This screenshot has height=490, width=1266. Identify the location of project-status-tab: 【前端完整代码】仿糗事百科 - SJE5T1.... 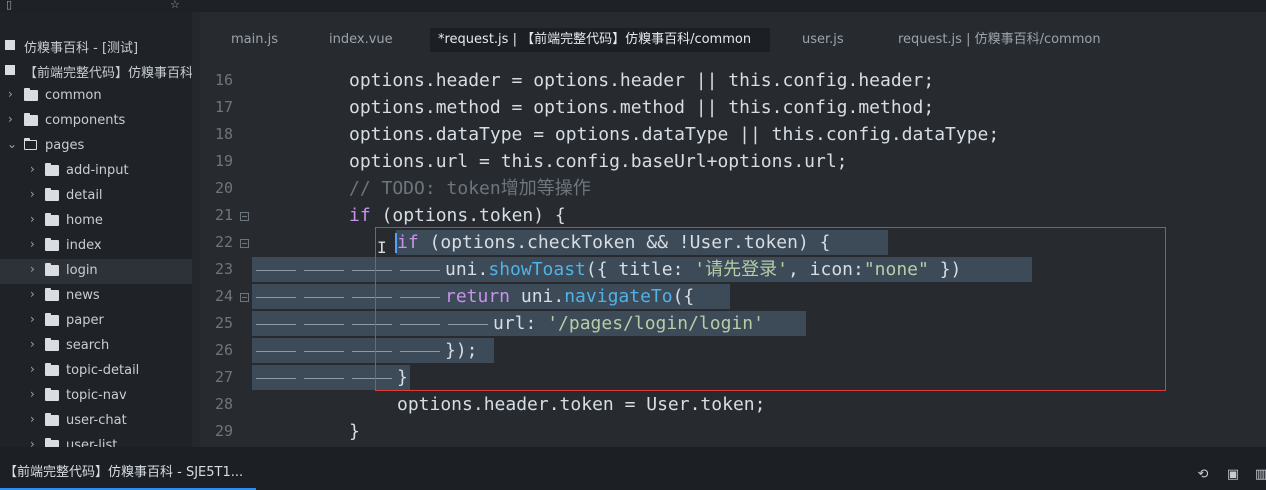
(121, 477).